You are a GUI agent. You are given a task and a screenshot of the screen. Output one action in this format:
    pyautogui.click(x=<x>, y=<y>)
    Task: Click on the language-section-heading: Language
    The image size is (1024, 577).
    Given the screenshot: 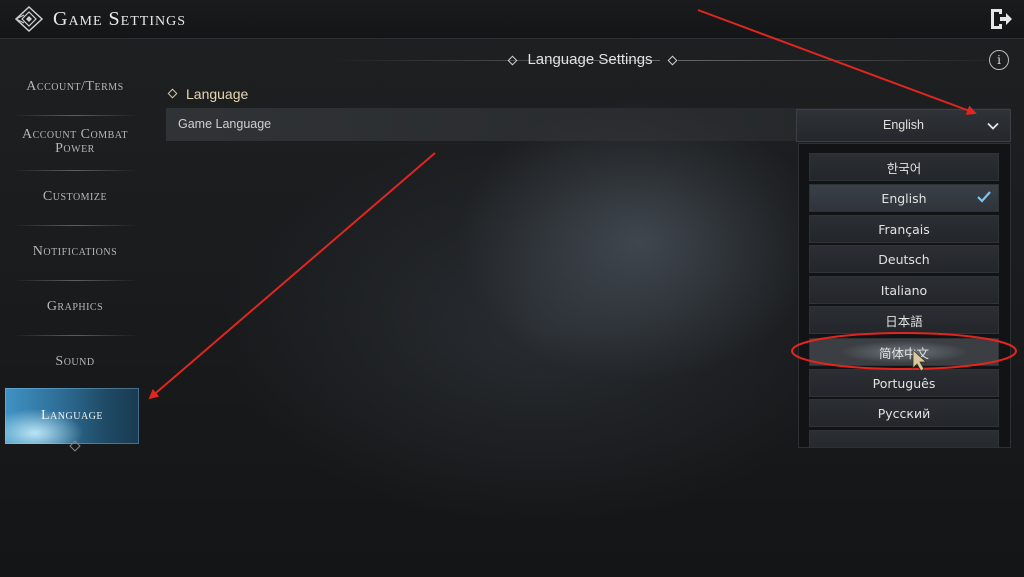 What is the action you would take?
    pyautogui.click(x=207, y=94)
    